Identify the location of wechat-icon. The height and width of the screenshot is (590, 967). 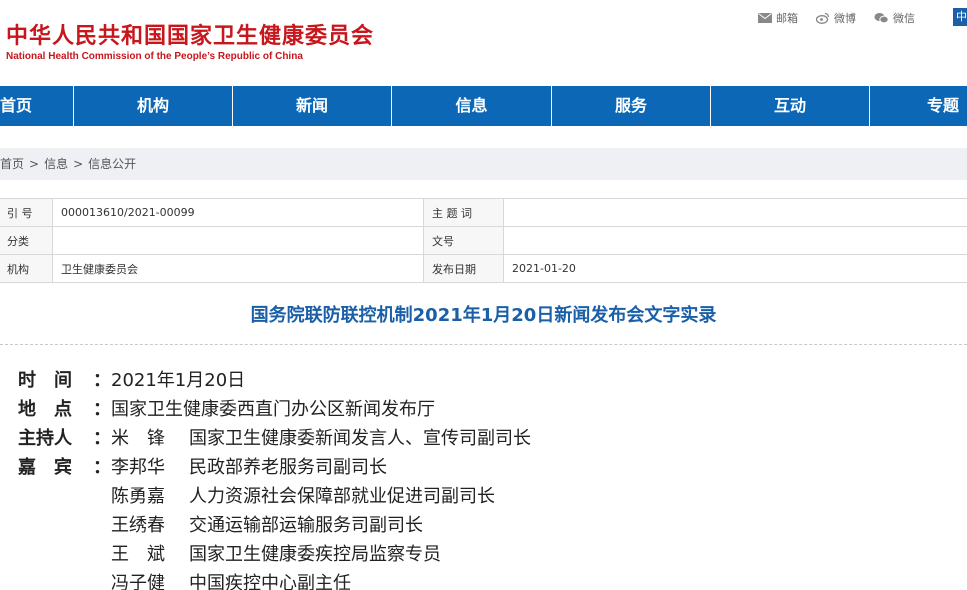
(881, 18).